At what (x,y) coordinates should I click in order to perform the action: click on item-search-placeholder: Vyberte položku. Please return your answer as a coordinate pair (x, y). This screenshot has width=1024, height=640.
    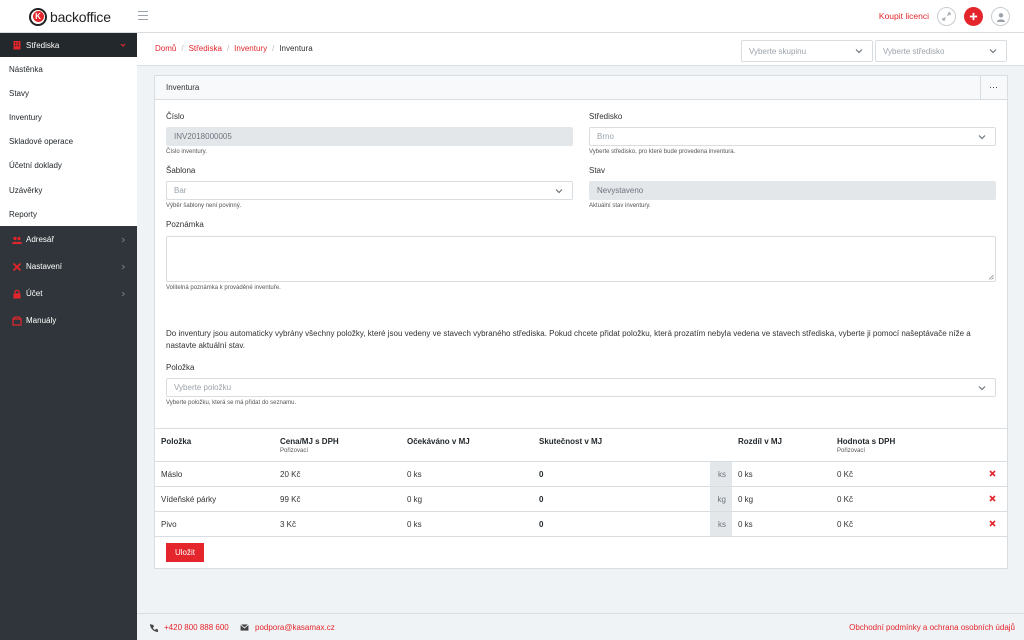
    Looking at the image, I should click on (203, 387).